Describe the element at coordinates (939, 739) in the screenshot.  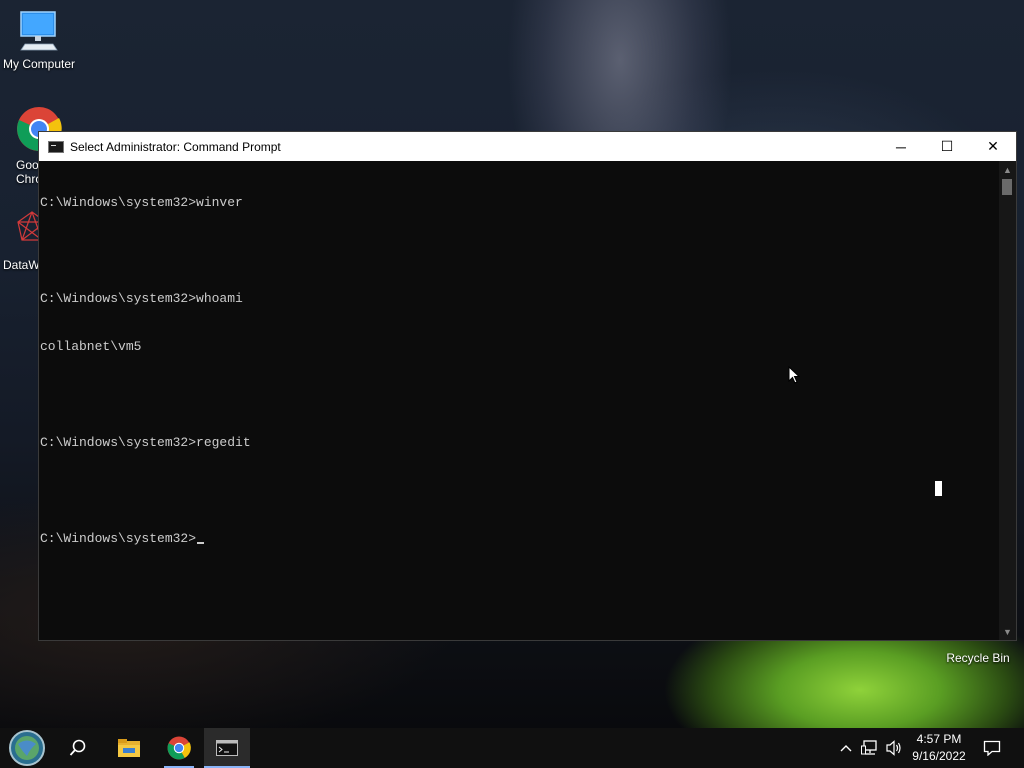
I see `clock-time: 4:57 PM` at that location.